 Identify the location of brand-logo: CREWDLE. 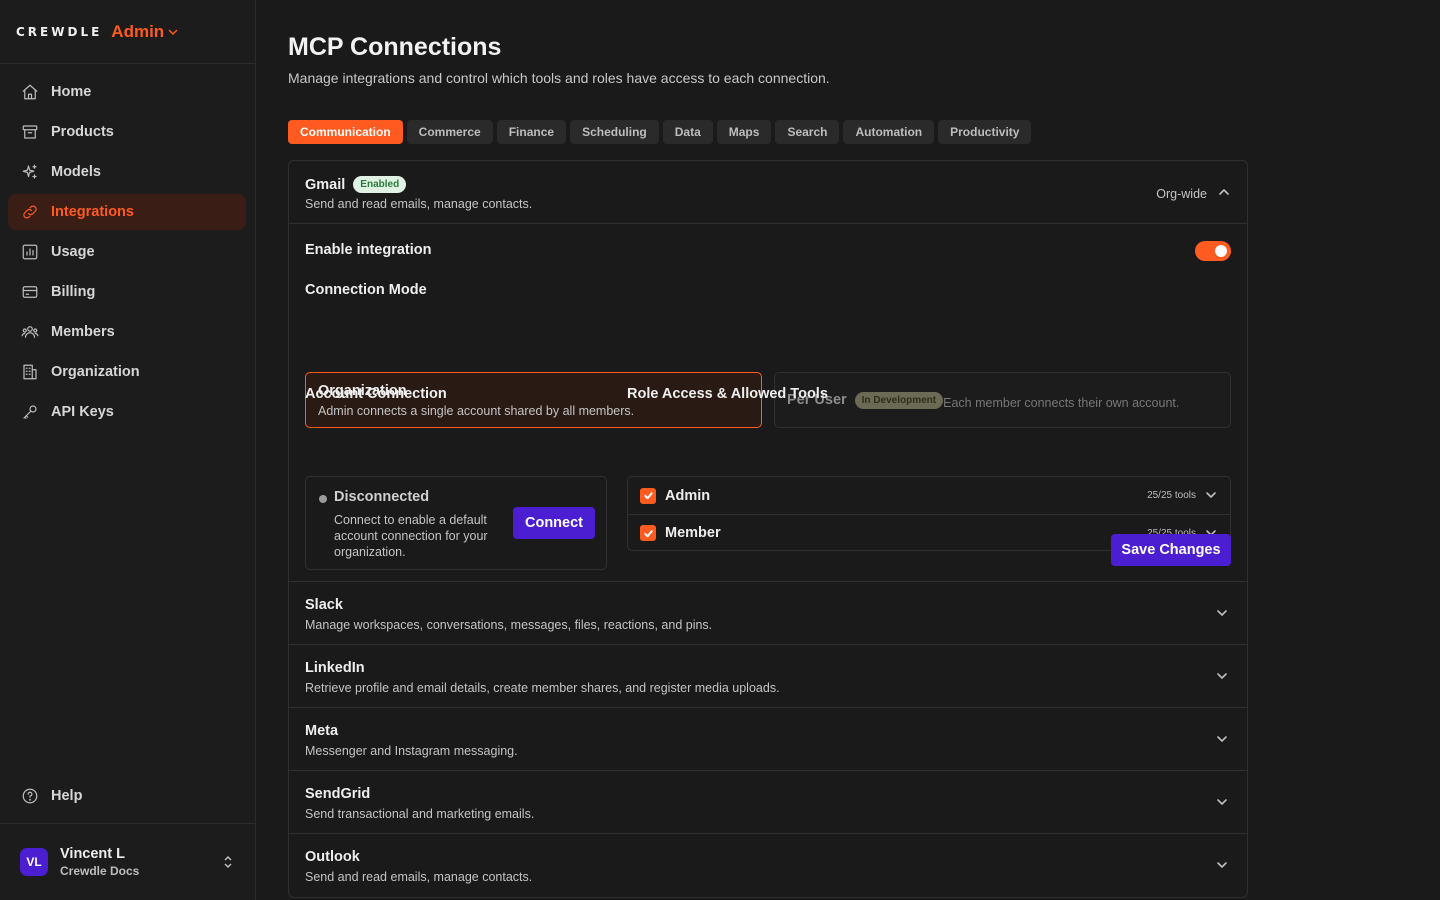
(59, 31).